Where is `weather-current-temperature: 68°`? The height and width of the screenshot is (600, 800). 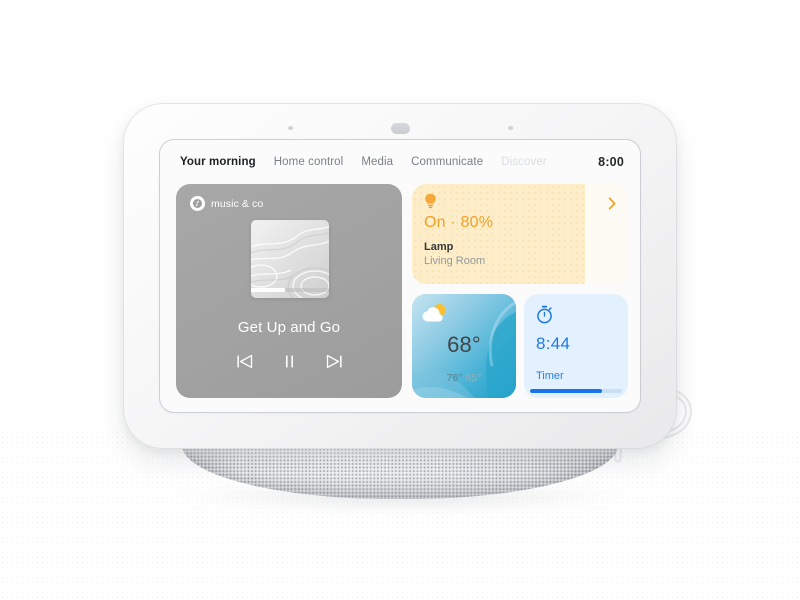
weather-current-temperature: 68° is located at coordinates (464, 344).